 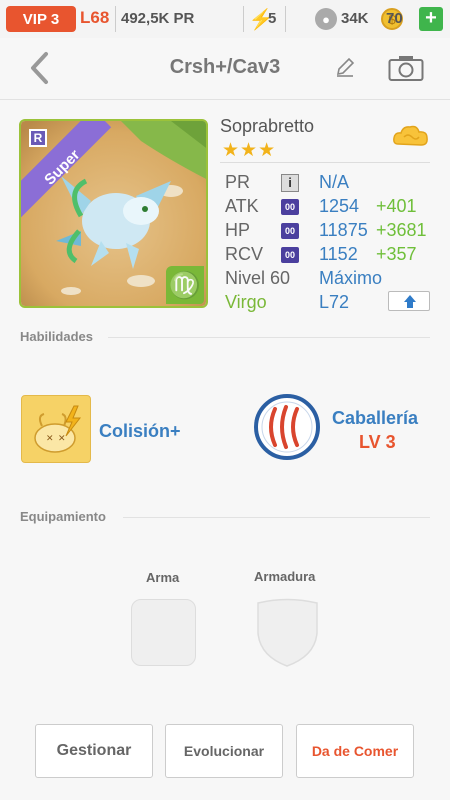 What do you see at coordinates (409, 301) in the screenshot?
I see `upgrade-arrow-button` at bounding box center [409, 301].